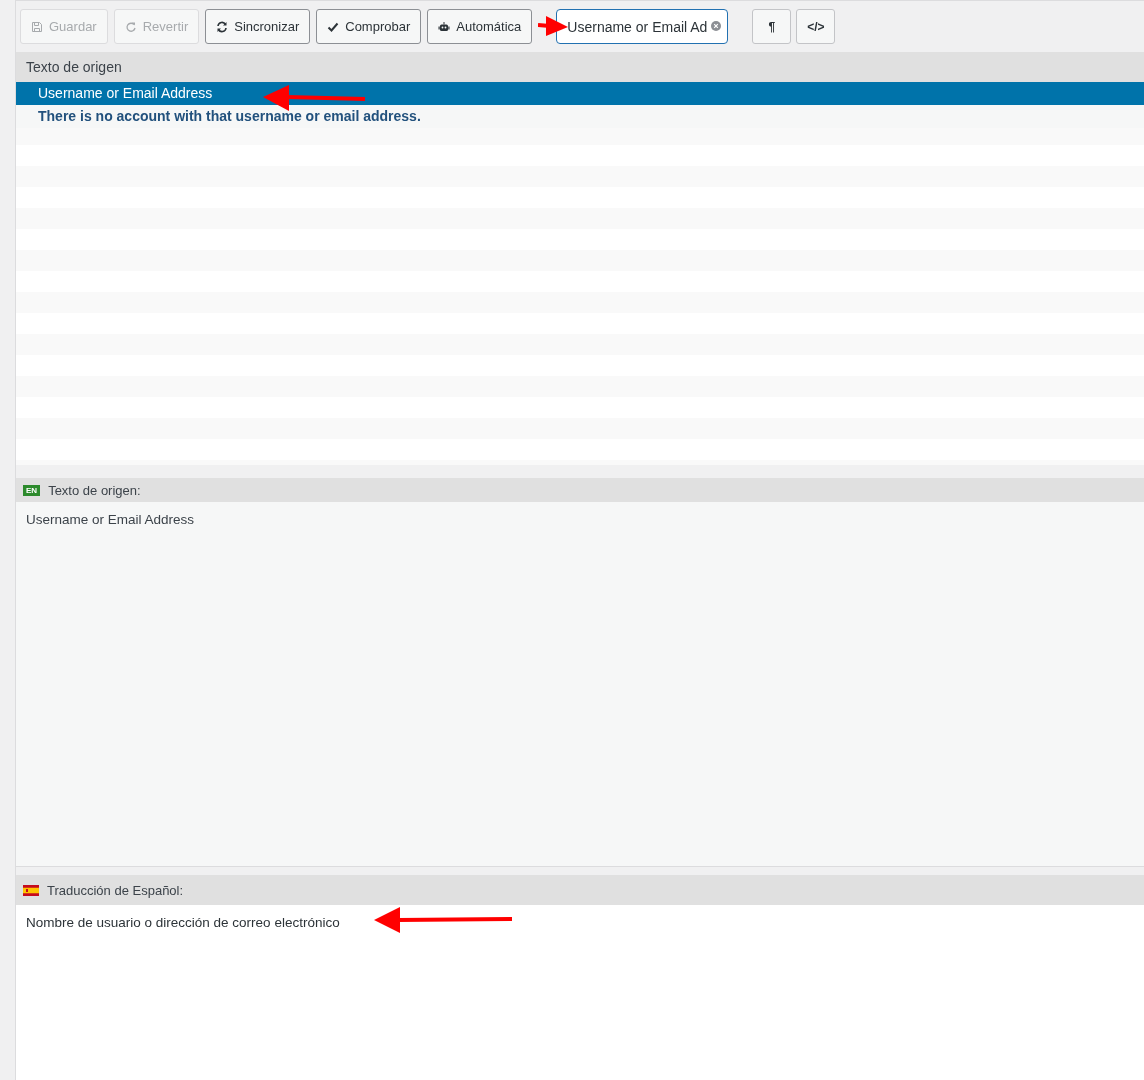 Image resolution: width=1144 pixels, height=1080 pixels. What do you see at coordinates (553, 26) in the screenshot?
I see `arrow-annotation` at bounding box center [553, 26].